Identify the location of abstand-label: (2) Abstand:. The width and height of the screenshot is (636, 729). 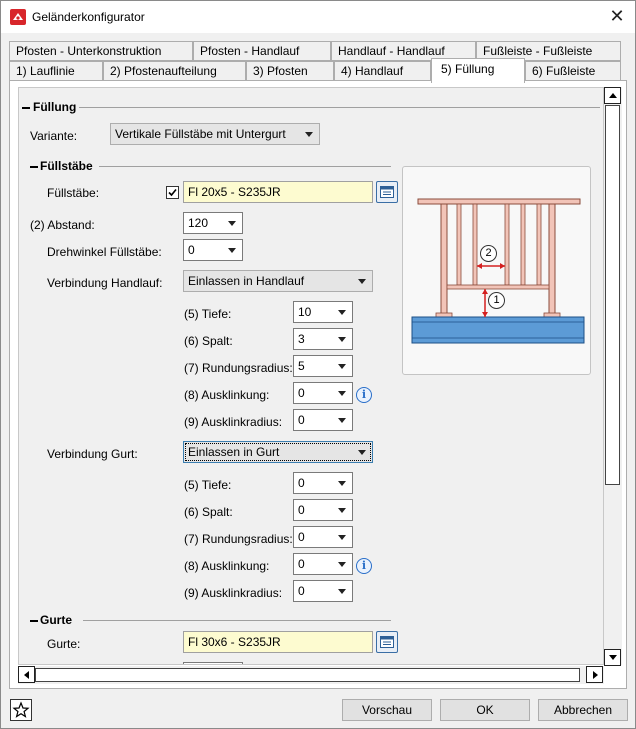
(62, 225).